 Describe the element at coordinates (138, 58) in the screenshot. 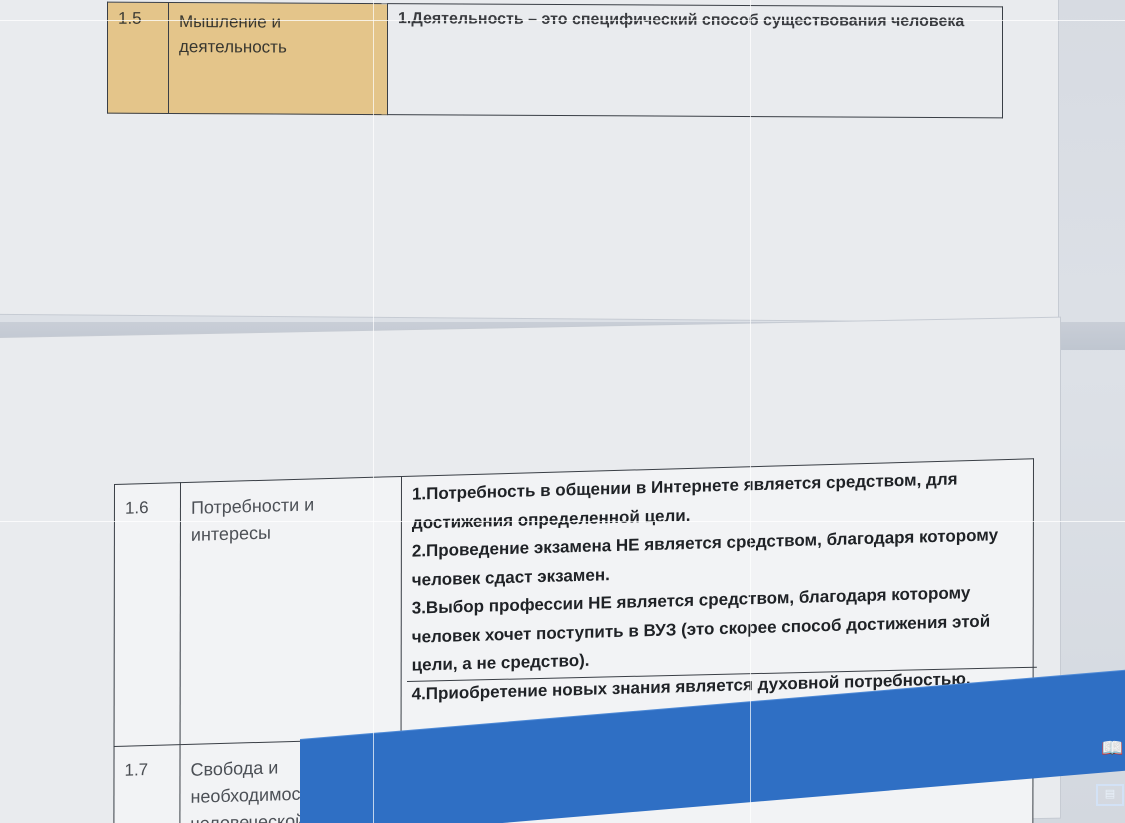

I see `row-number: 1.5` at that location.